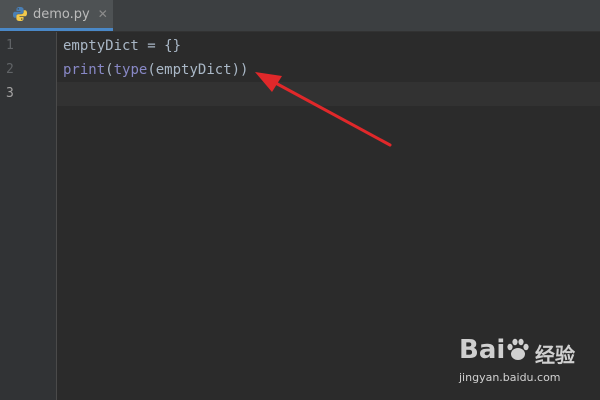  What do you see at coordinates (482, 350) in the screenshot?
I see `watermark-logo-text: Bai` at bounding box center [482, 350].